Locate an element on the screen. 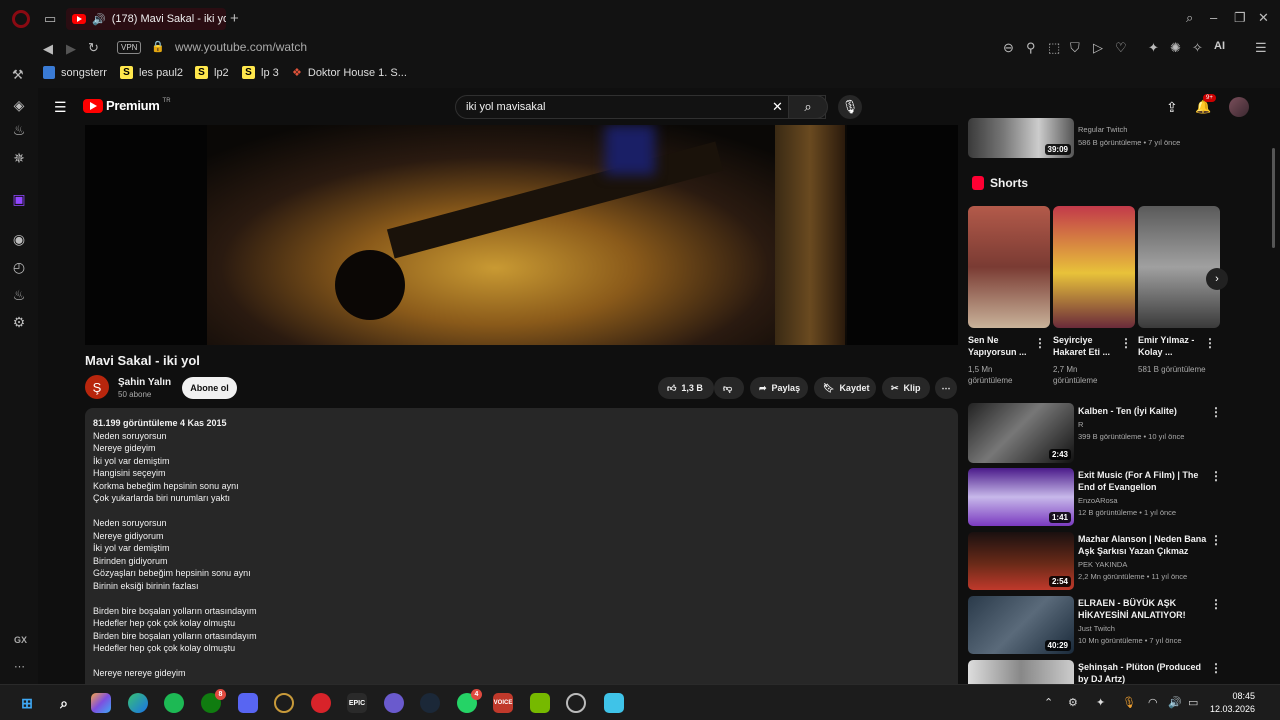  aria-ai-button: AI is located at coordinates (1219, 46).